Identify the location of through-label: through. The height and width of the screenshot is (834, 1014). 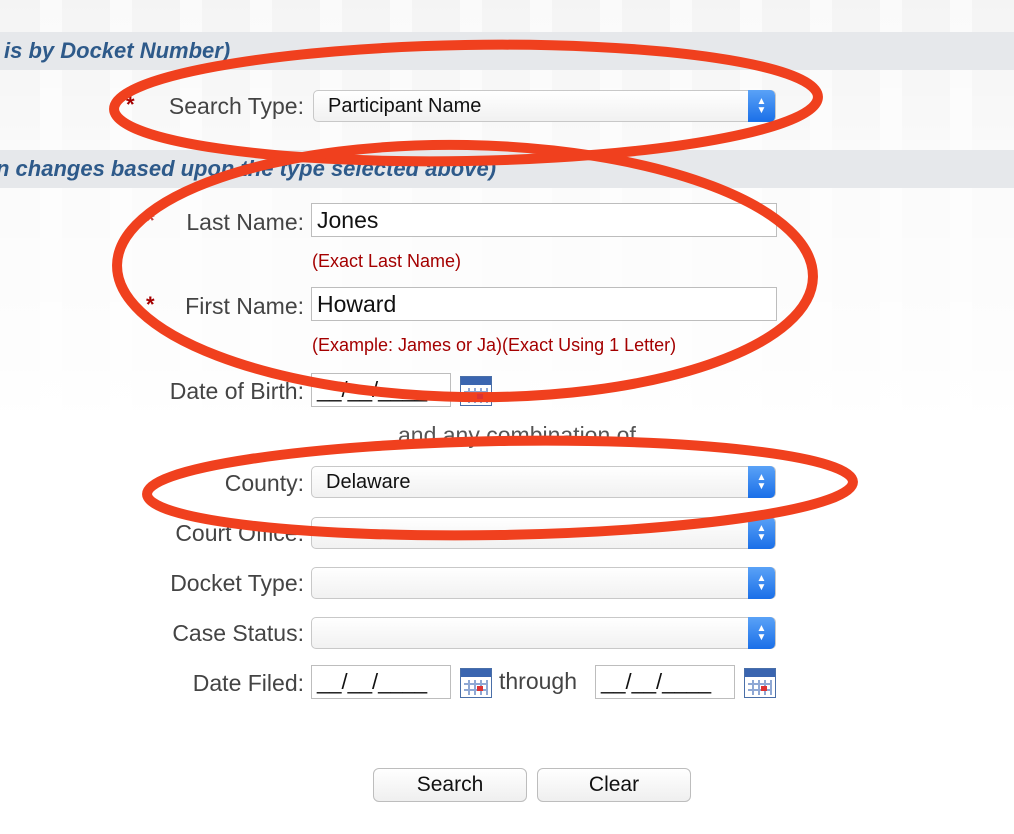
(538, 681).